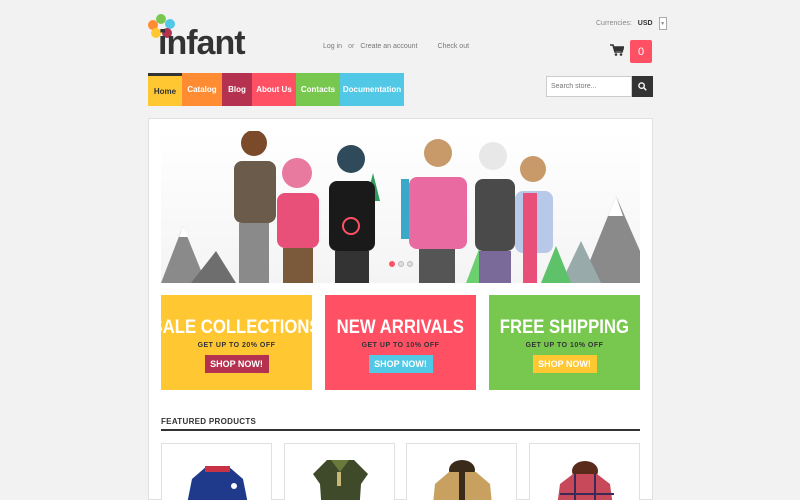  What do you see at coordinates (332, 46) in the screenshot?
I see `login-link: Log in` at bounding box center [332, 46].